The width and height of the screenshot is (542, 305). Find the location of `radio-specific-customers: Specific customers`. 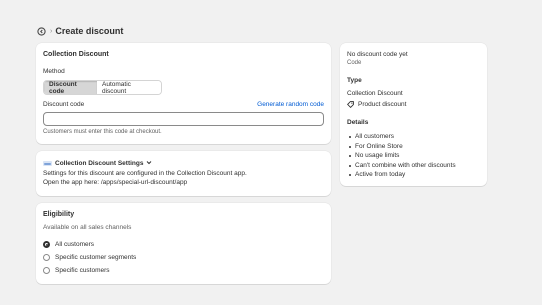

radio-specific-customers: Specific customers is located at coordinates (76, 270).